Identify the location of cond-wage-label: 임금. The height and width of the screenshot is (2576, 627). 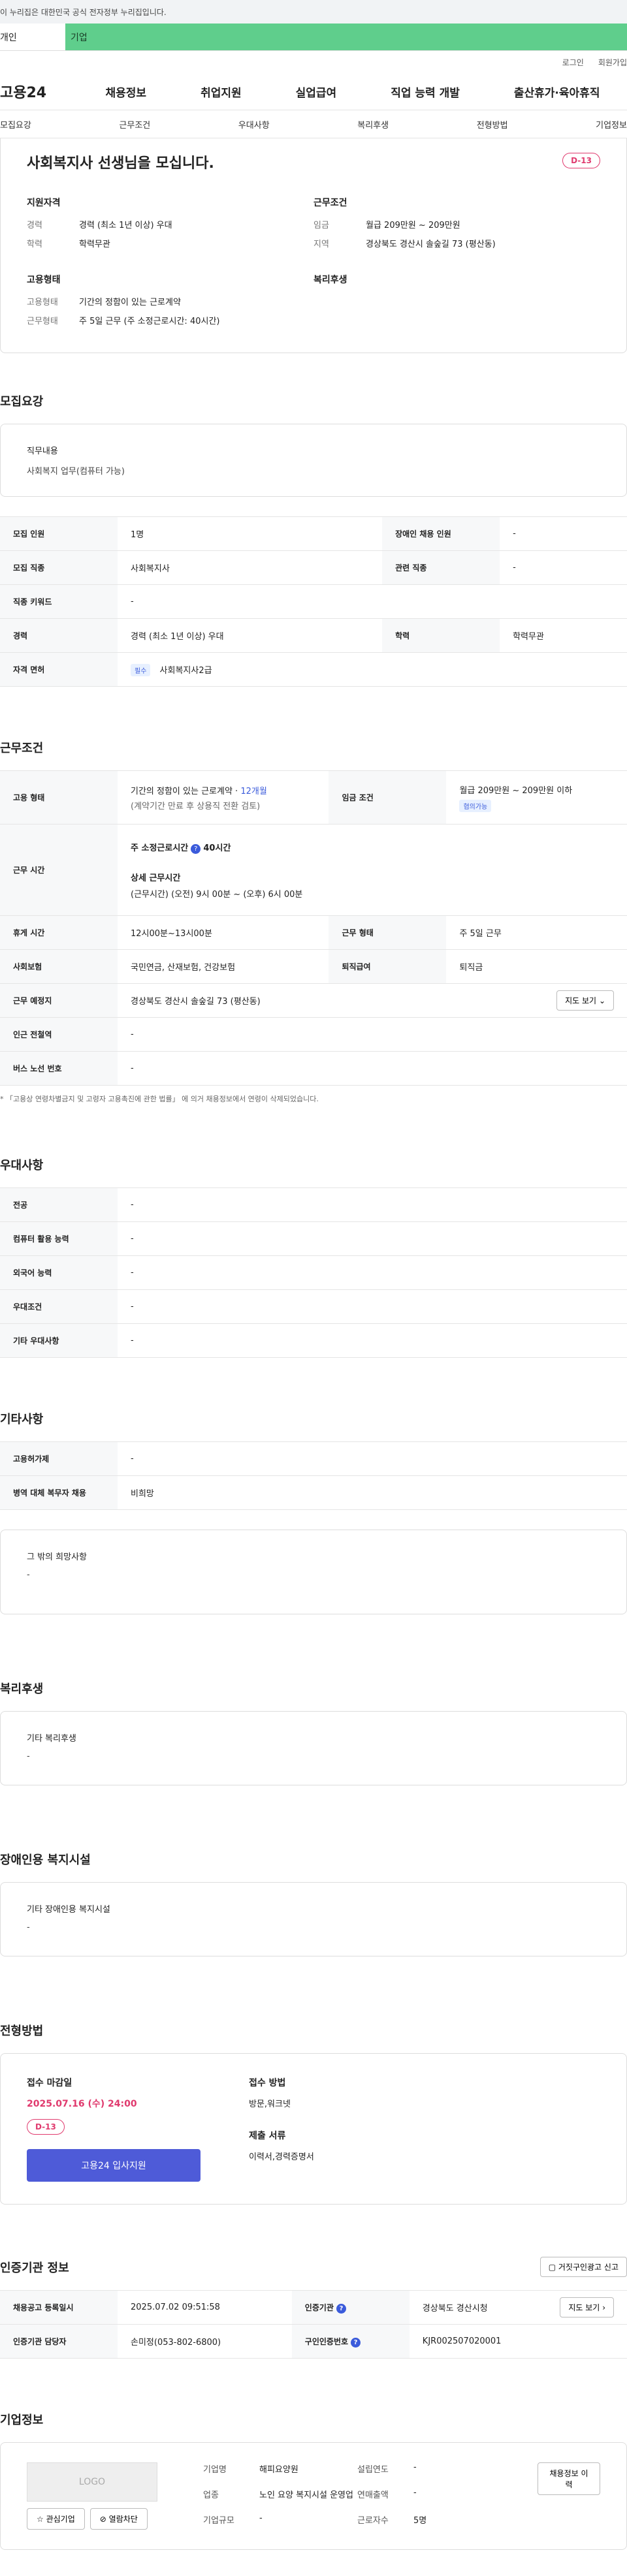
(321, 226).